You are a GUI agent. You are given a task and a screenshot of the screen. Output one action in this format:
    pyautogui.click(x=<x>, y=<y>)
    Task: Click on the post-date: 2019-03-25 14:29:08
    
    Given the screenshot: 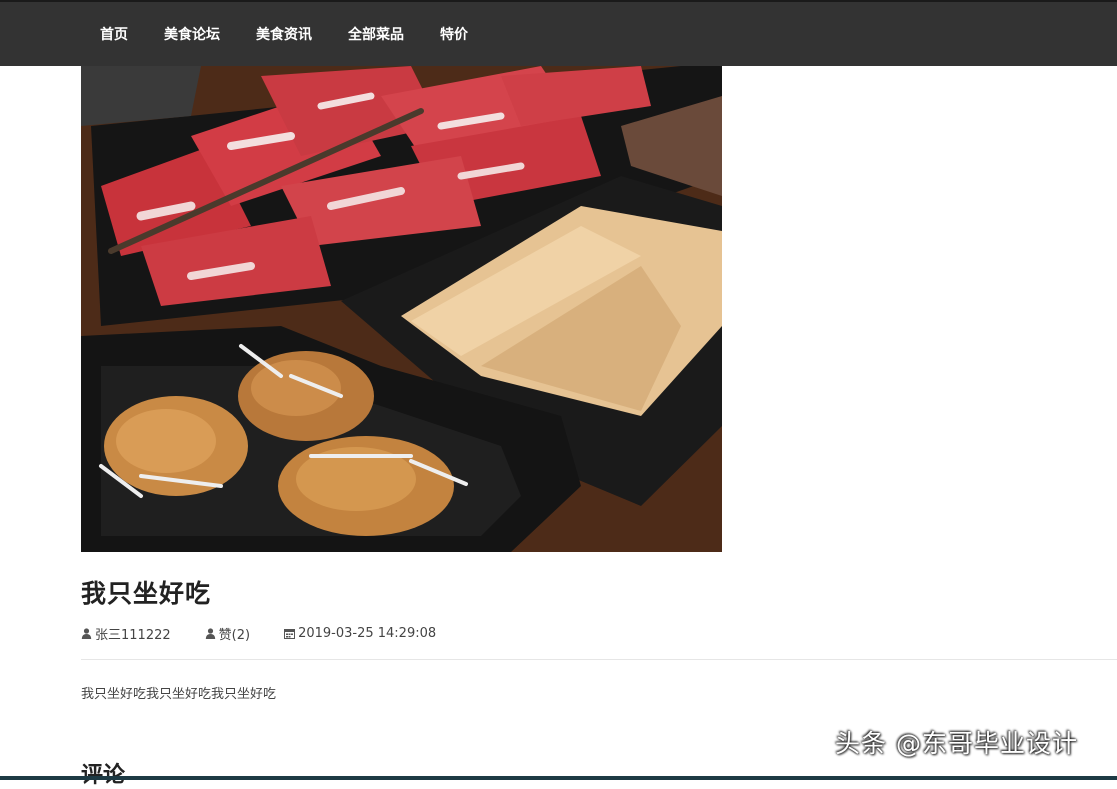 What is the action you would take?
    pyautogui.click(x=360, y=633)
    